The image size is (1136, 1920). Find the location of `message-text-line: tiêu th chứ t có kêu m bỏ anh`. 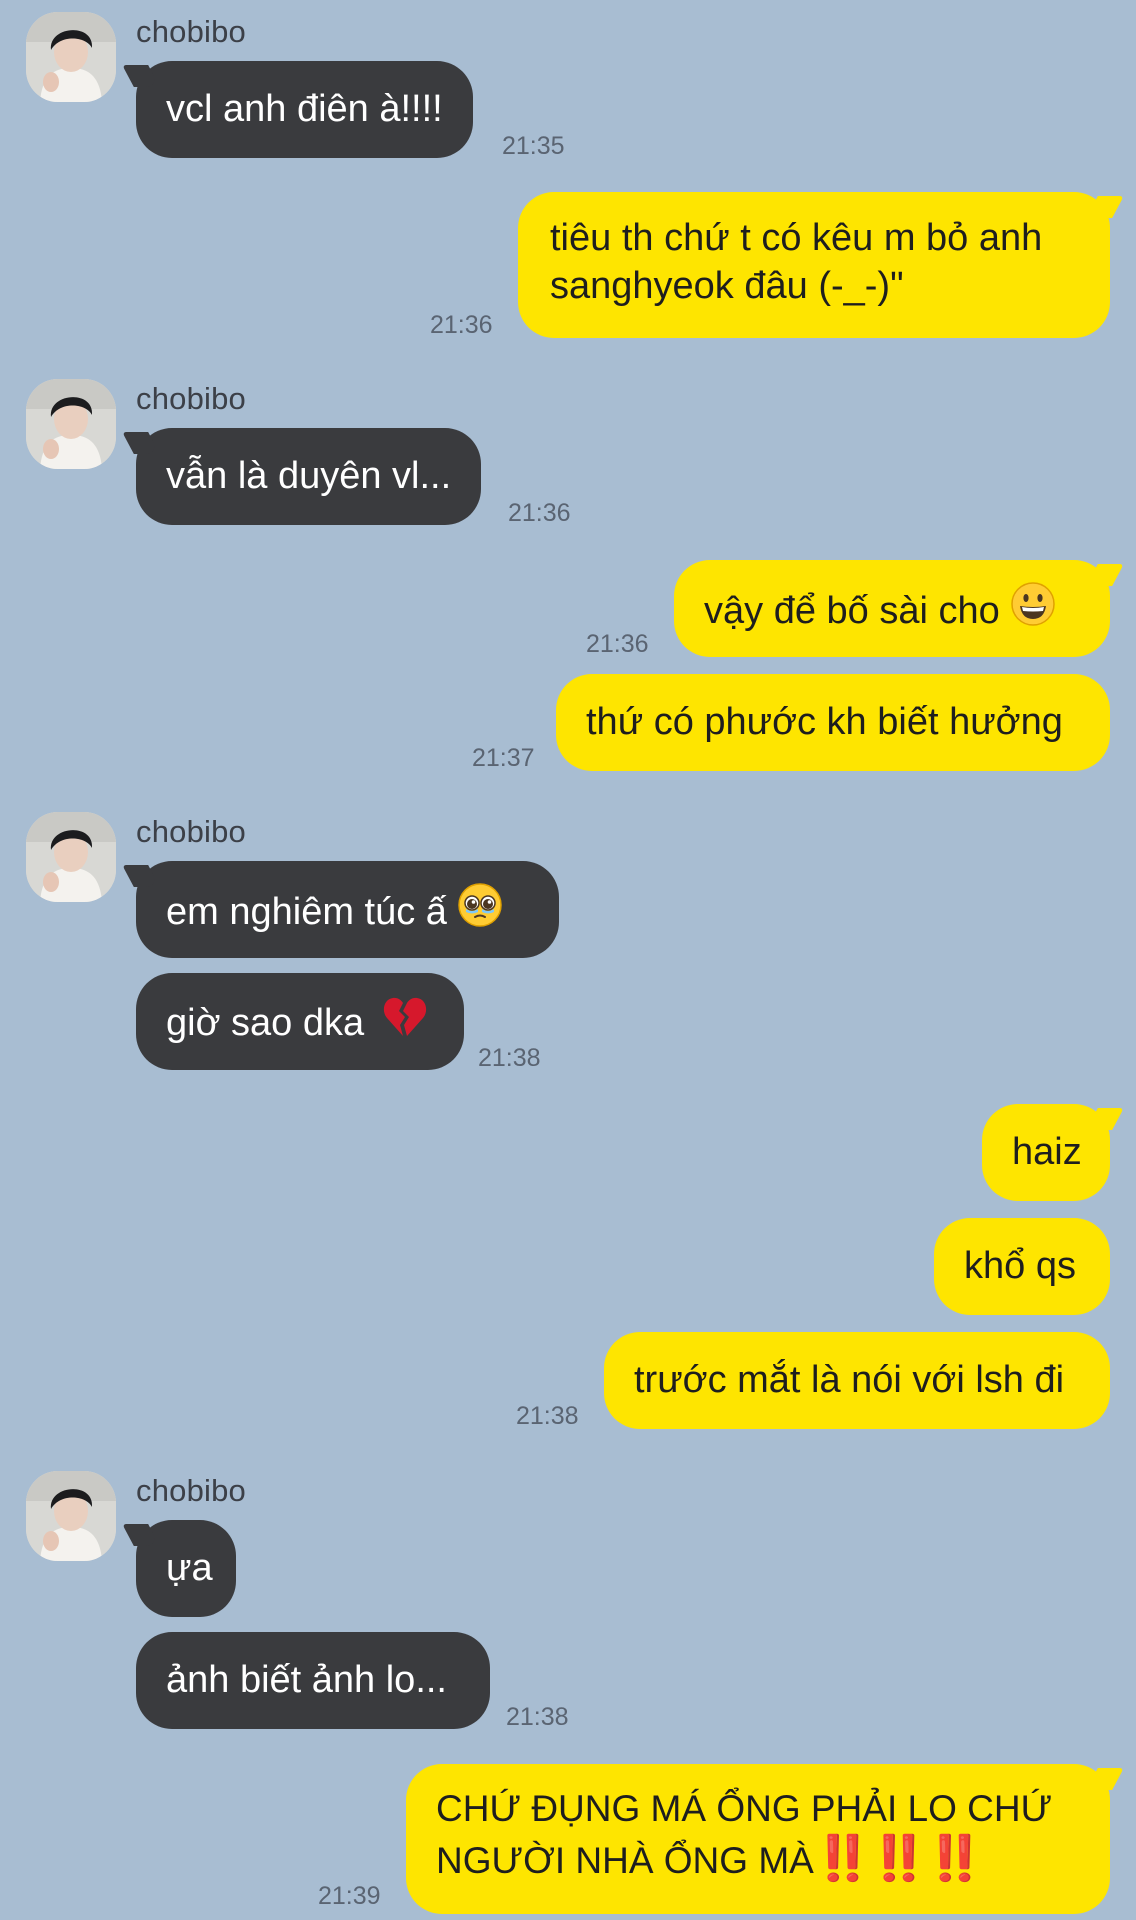

message-text-line: tiêu th chứ t có kêu m bỏ anh is located at coordinates (796, 238).